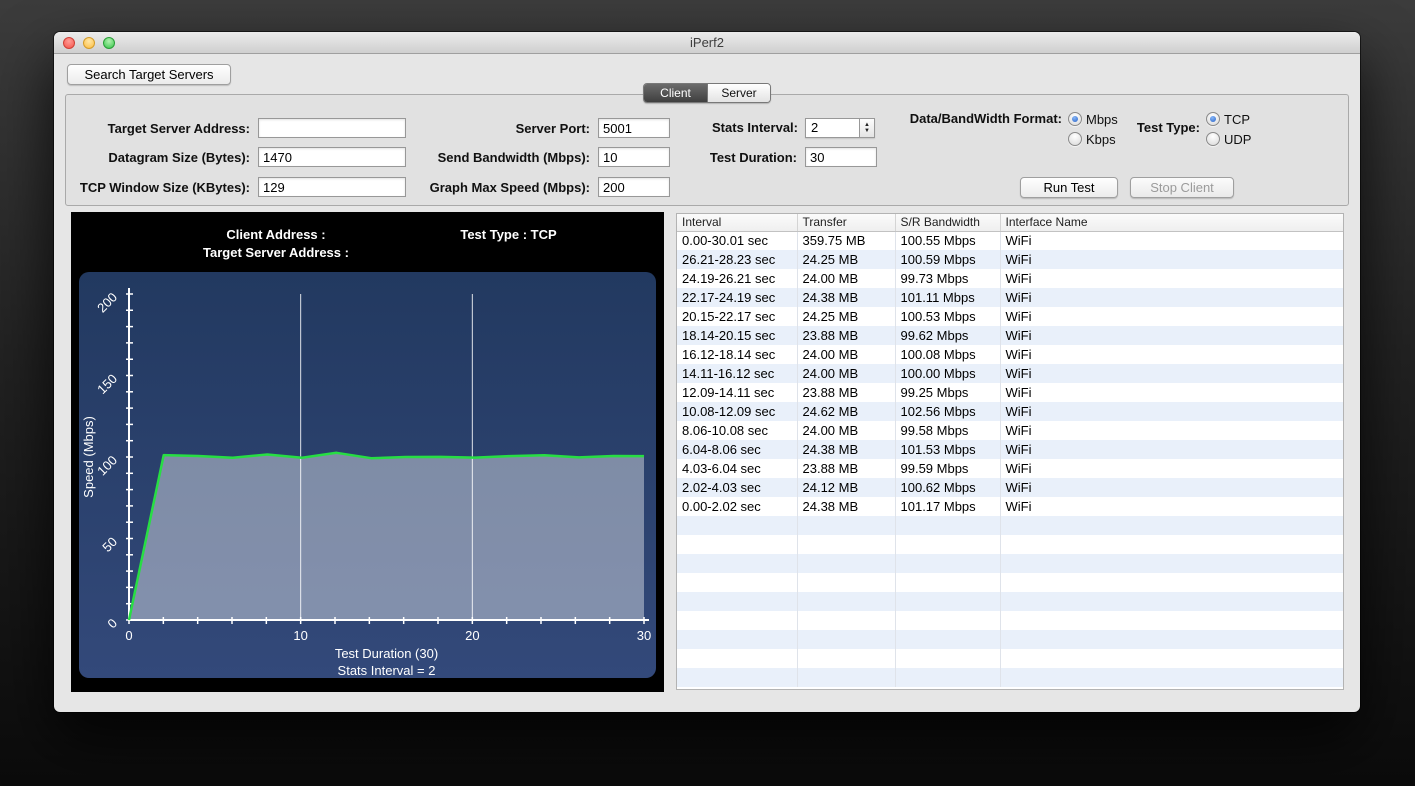 The image size is (1415, 786). Describe the element at coordinates (1010, 354) in the screenshot. I see `table-row: 16.12-18.14 sec 24.00 MB 100.08 Mbps WiFi` at that location.